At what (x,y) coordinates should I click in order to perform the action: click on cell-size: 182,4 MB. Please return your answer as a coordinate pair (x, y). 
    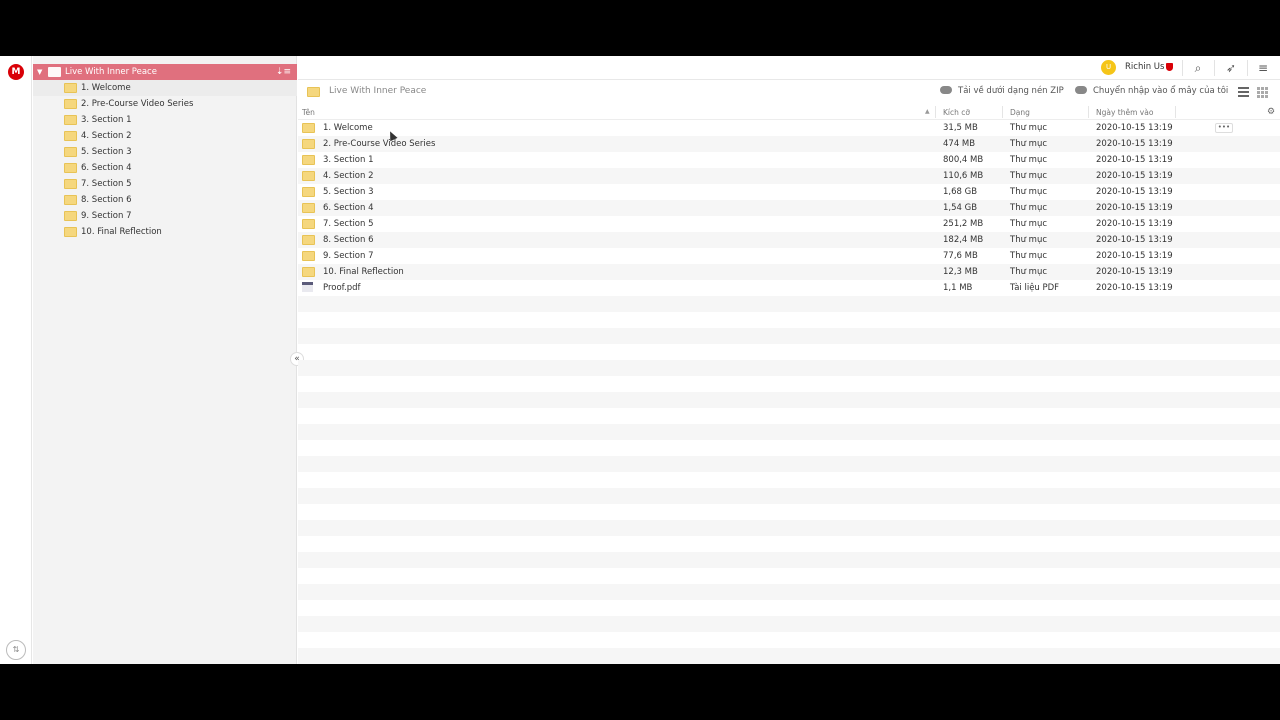
    Looking at the image, I should click on (963, 240).